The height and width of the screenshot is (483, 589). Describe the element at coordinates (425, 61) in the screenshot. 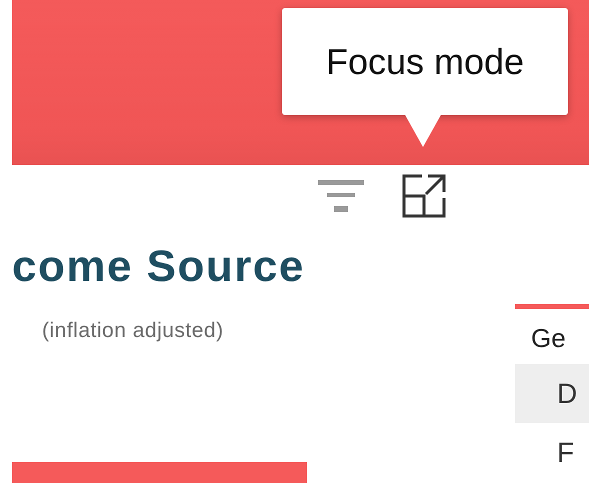

I see `tooltip-text: Focus mode` at that location.